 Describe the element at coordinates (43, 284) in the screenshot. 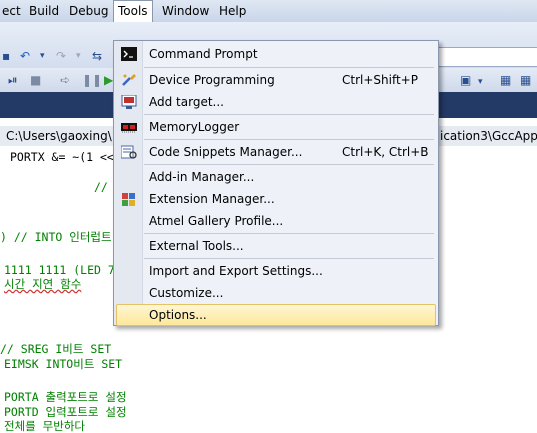

I see `code-line: 시간 지연 함수` at that location.